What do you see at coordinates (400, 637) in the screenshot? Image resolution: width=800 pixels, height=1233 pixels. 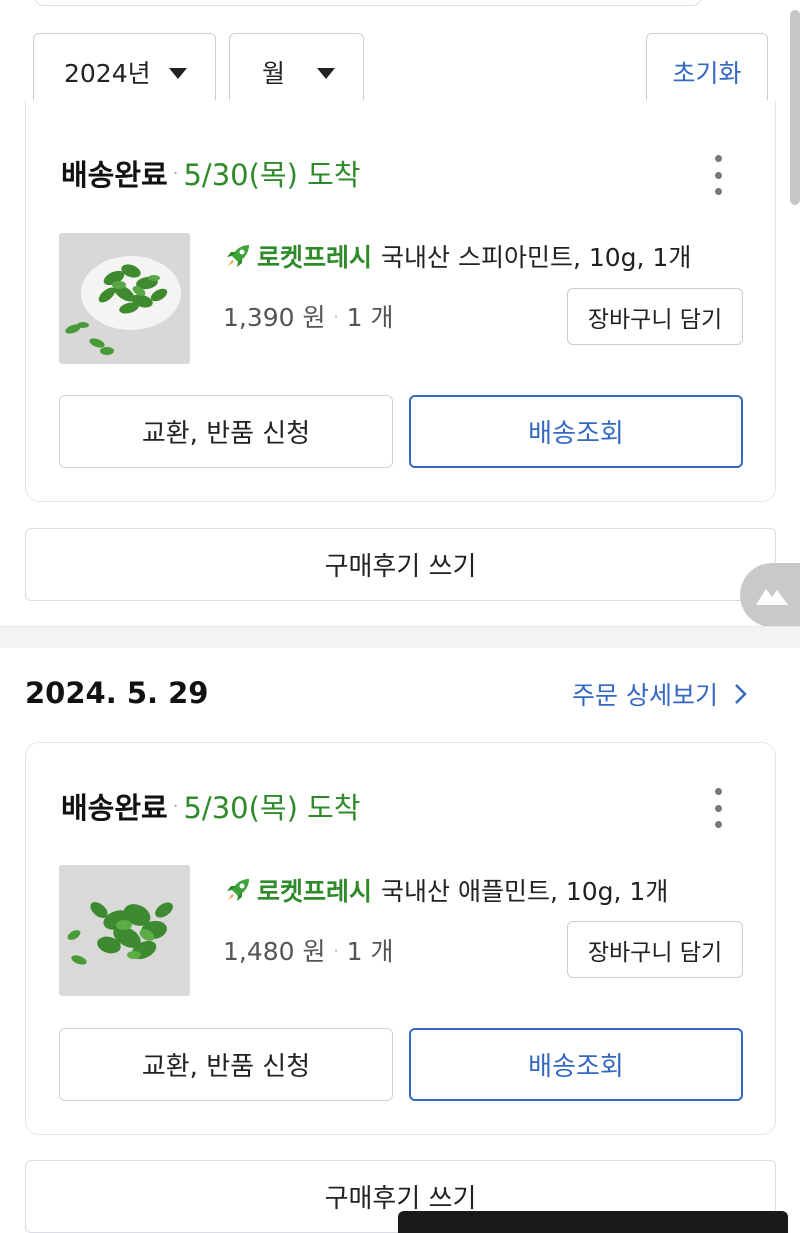 I see `section-divider` at bounding box center [400, 637].